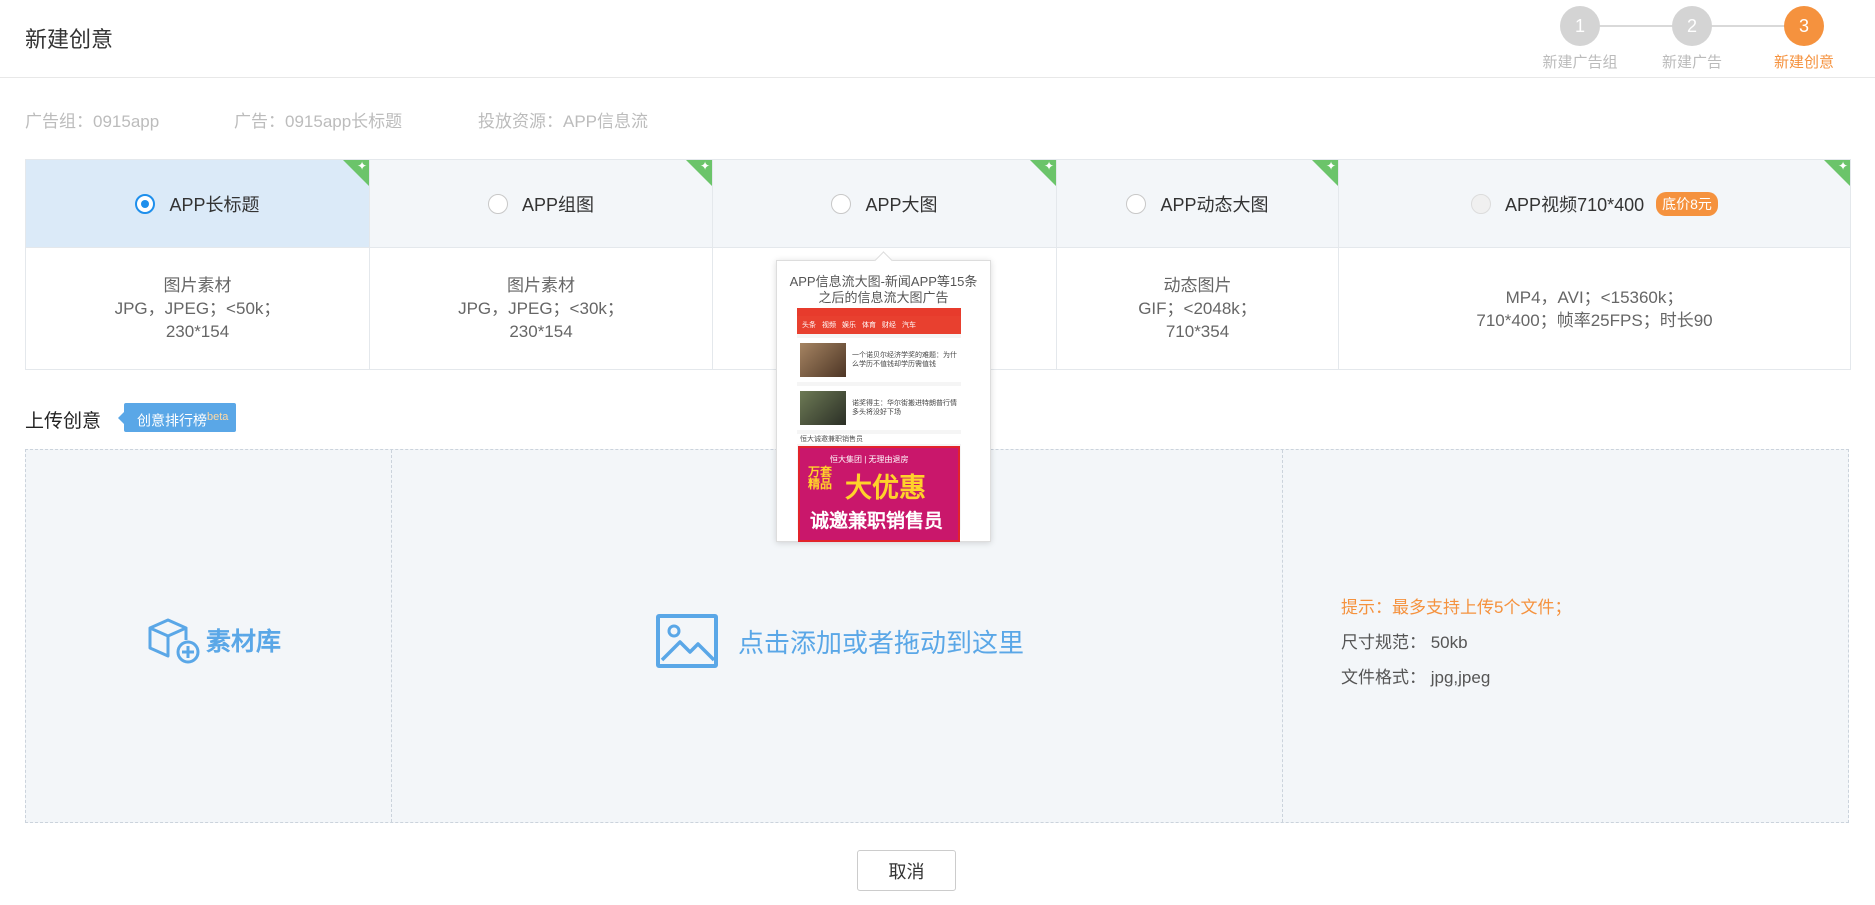  What do you see at coordinates (829, 325) in the screenshot?
I see `phone-nav-item: 视频` at bounding box center [829, 325].